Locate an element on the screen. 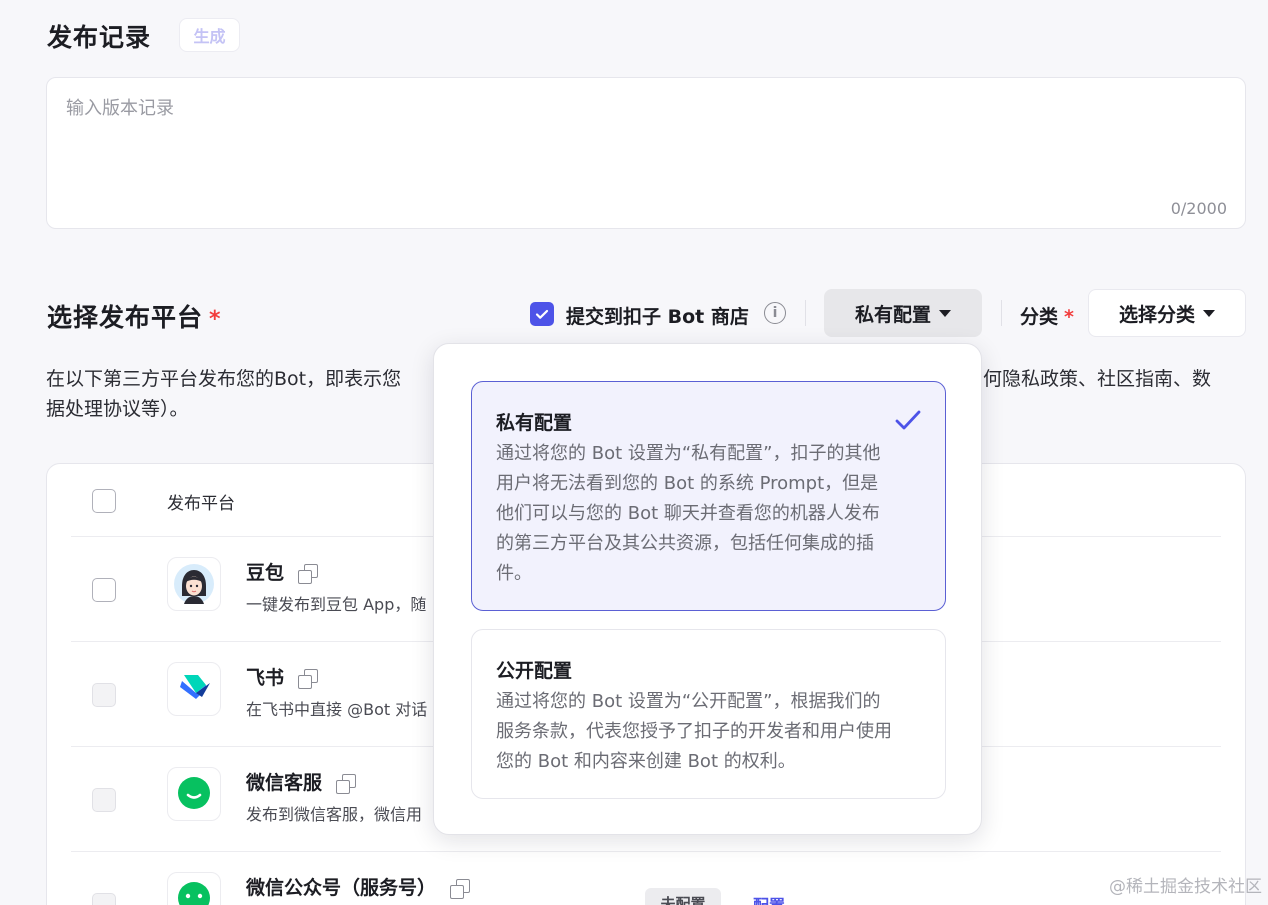 The width and height of the screenshot is (1268, 905). desc-line1-left: 在以下第三方平台发布您的Bot，即表示您 is located at coordinates (224, 379).